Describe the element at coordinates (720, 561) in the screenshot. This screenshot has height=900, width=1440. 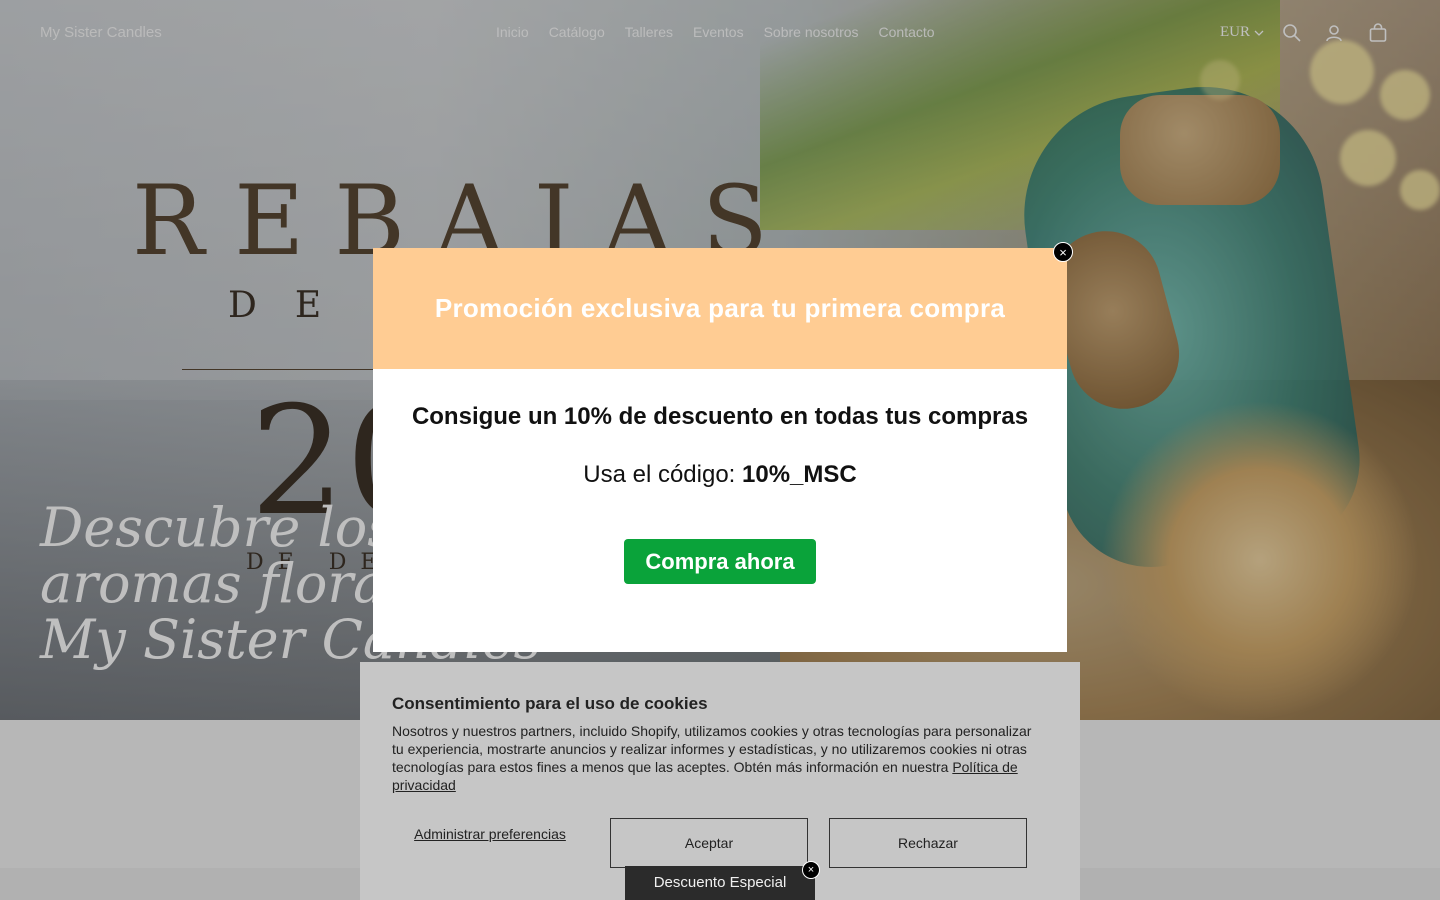
I see `buy-now-button: Compra ahora` at that location.